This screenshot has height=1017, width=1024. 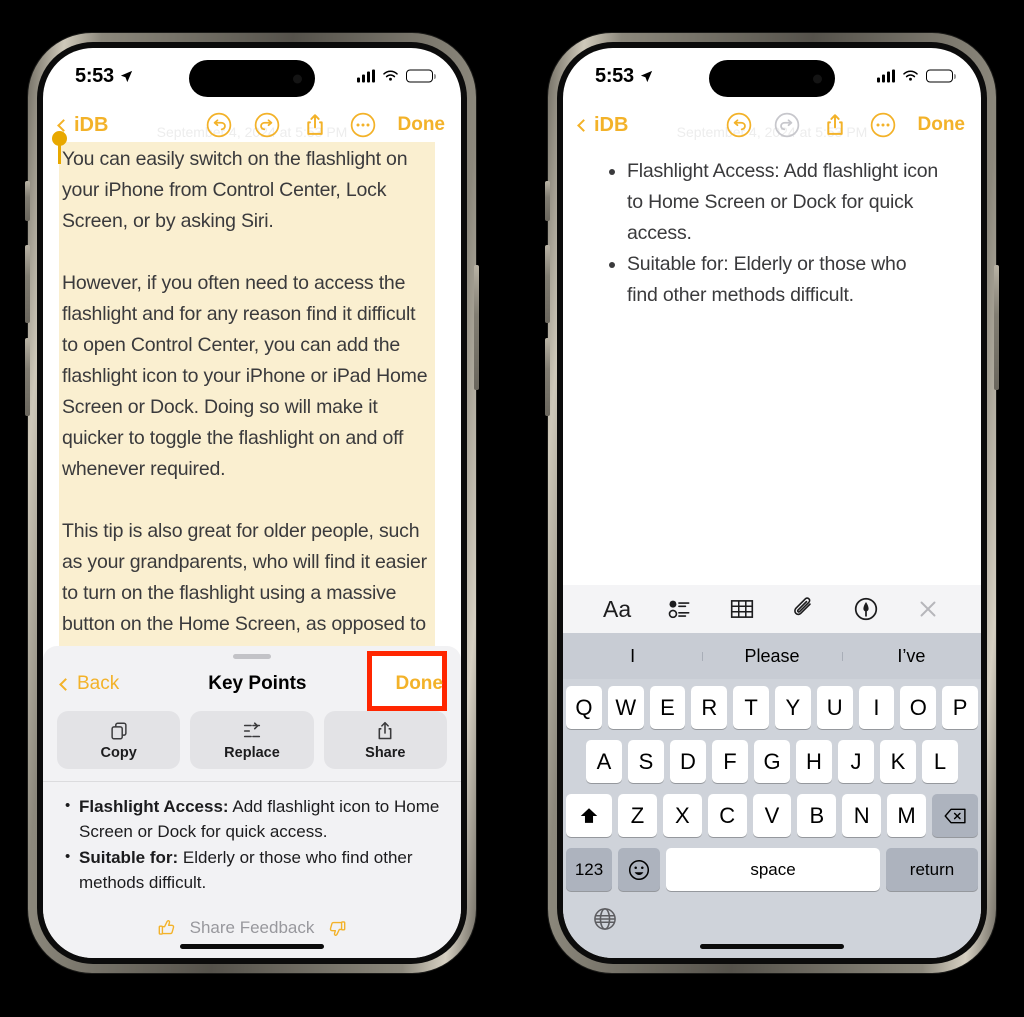 What do you see at coordinates (856, 761) in the screenshot?
I see `key-j: J` at bounding box center [856, 761].